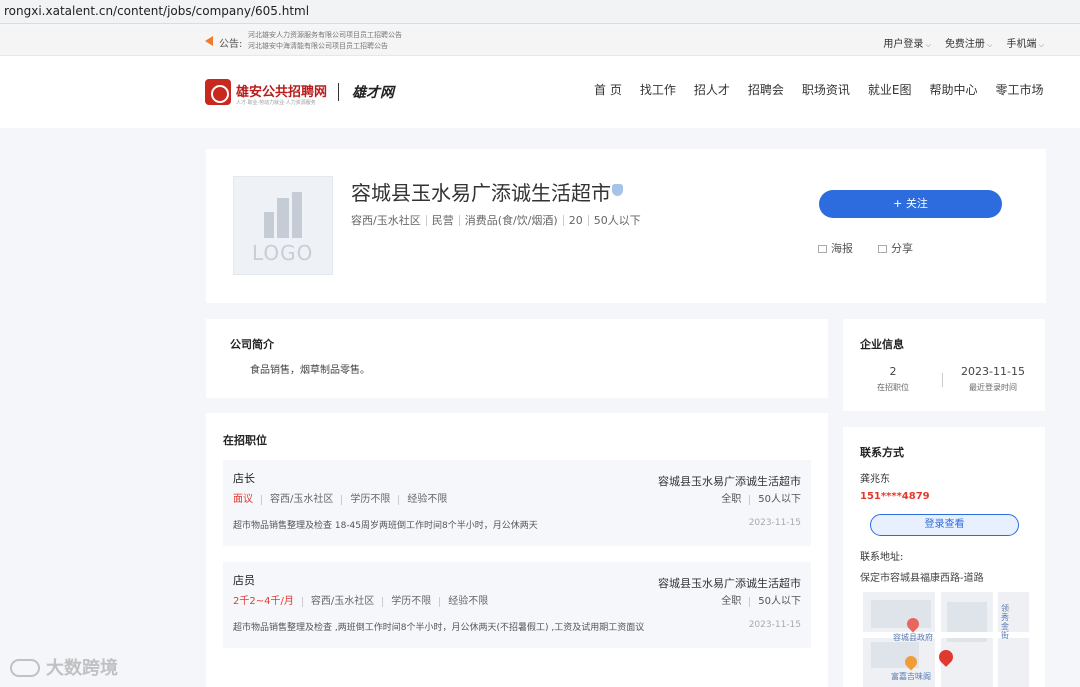 Image resolution: width=1080 pixels, height=687 pixels. I want to click on watermark-logo-icon, so click(25, 668).